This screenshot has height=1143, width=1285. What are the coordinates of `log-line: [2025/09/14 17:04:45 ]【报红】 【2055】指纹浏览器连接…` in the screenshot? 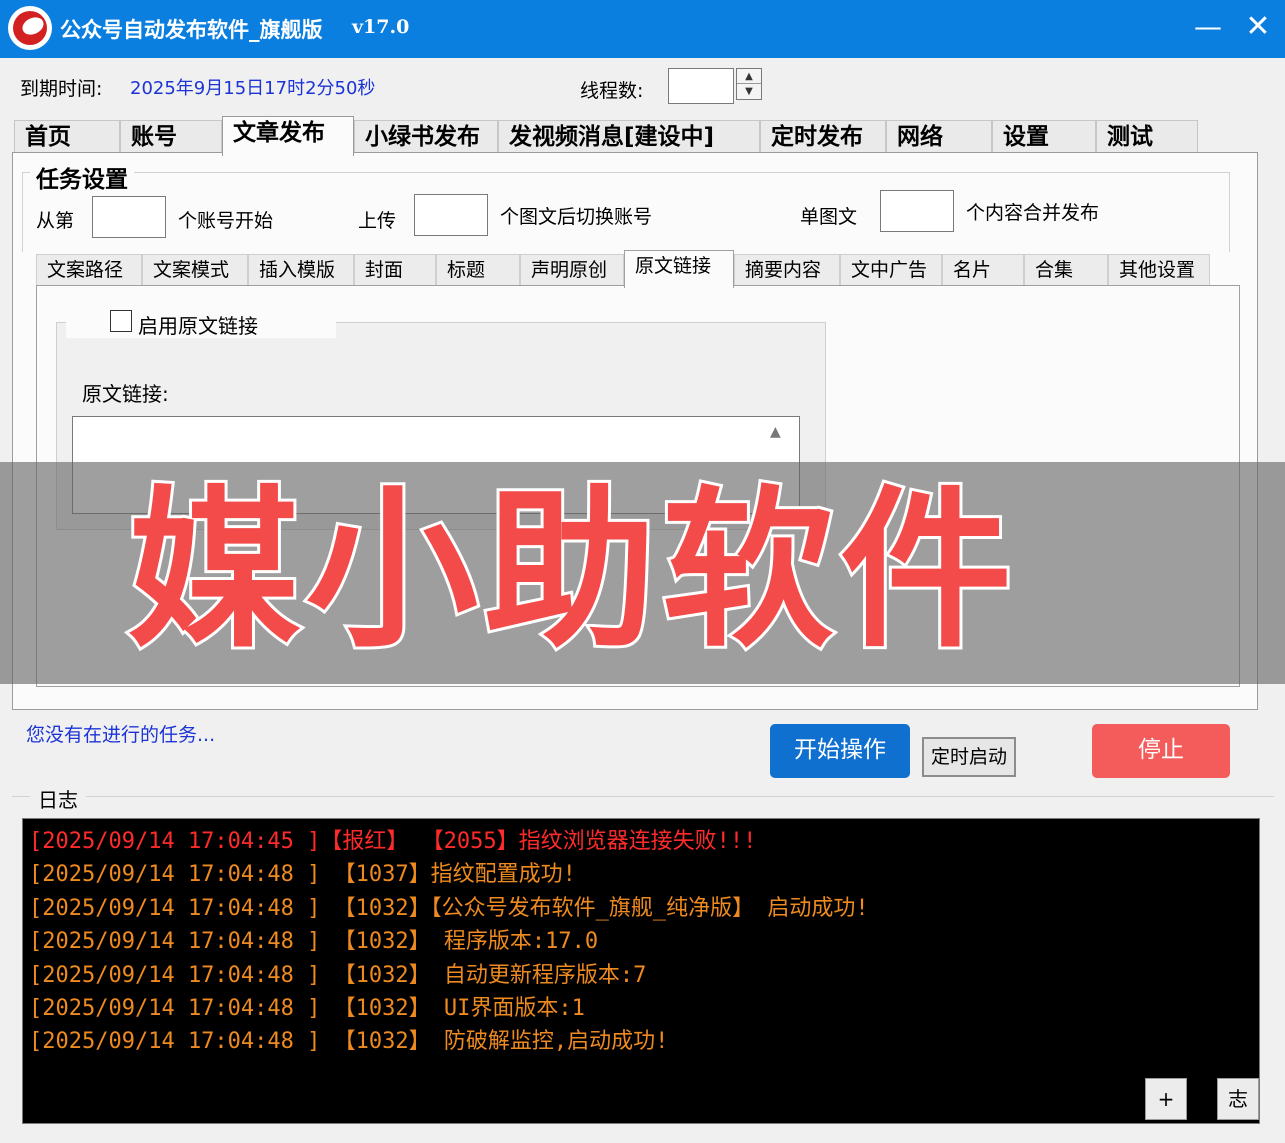 It's located at (393, 841).